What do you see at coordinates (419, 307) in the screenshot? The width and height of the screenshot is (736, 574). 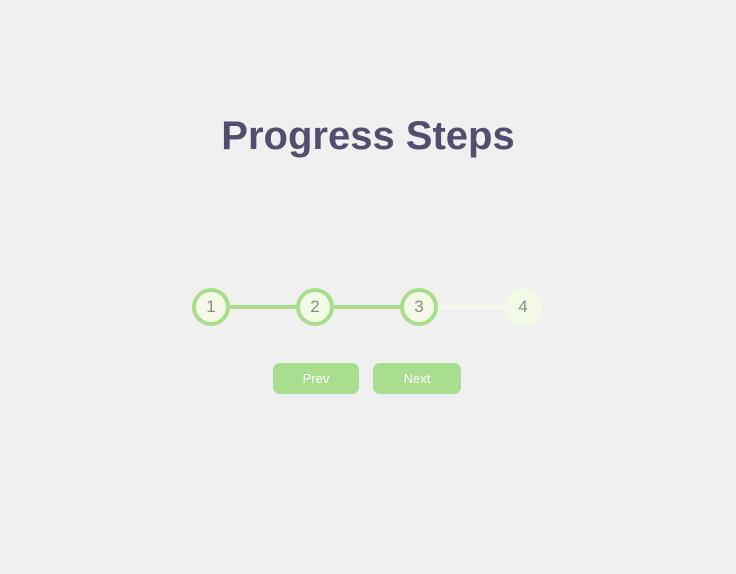 I see `step-circle-3: 3` at bounding box center [419, 307].